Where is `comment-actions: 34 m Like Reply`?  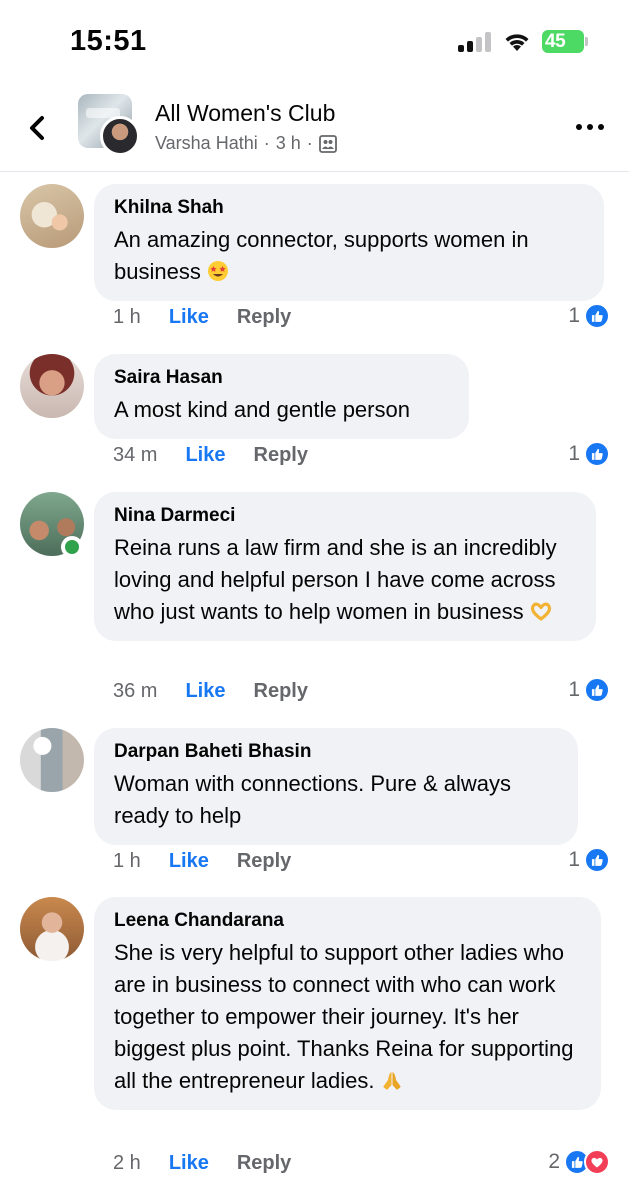
comment-actions: 34 m Like Reply is located at coordinates (210, 455).